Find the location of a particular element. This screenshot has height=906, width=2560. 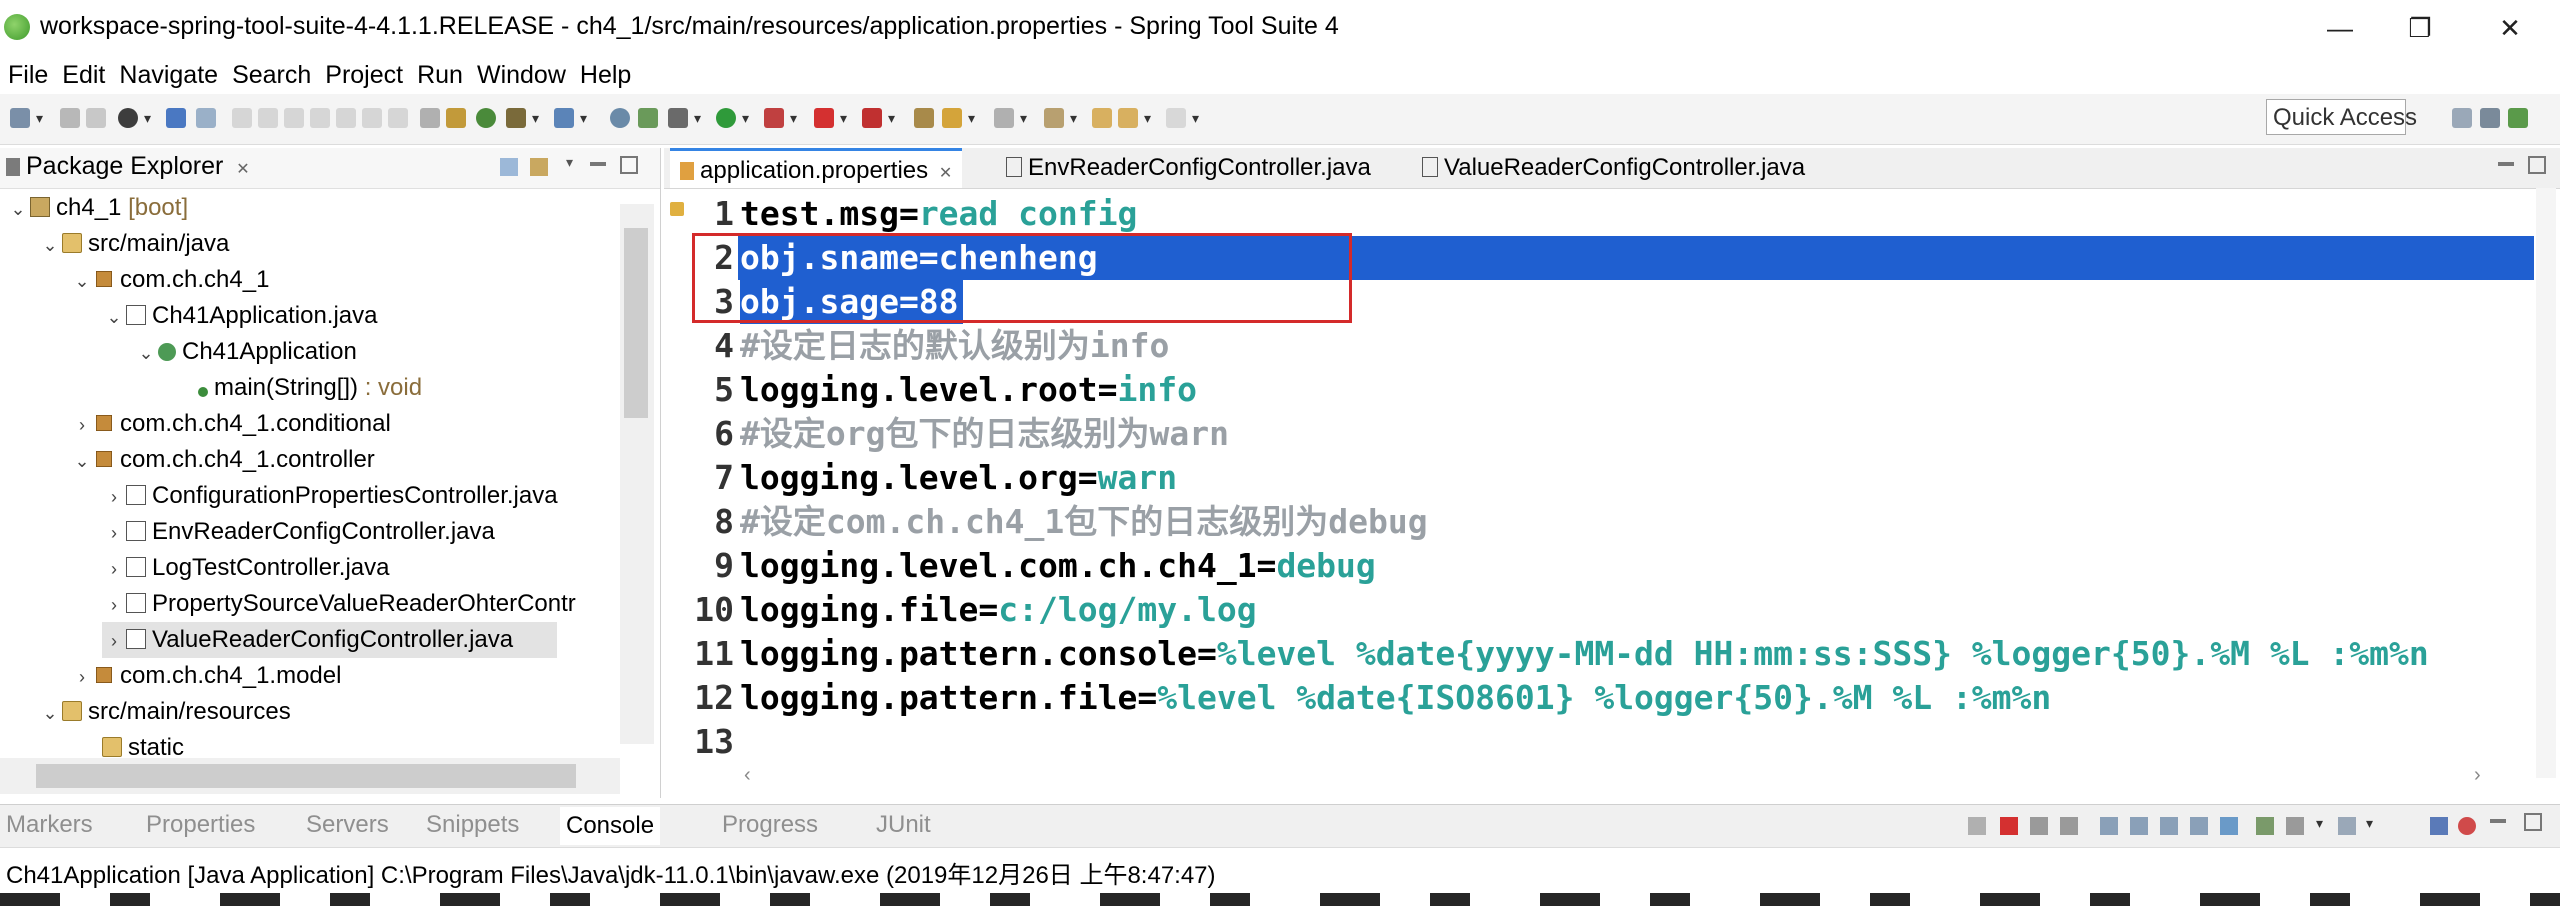

menu-file: File is located at coordinates (27, 75).